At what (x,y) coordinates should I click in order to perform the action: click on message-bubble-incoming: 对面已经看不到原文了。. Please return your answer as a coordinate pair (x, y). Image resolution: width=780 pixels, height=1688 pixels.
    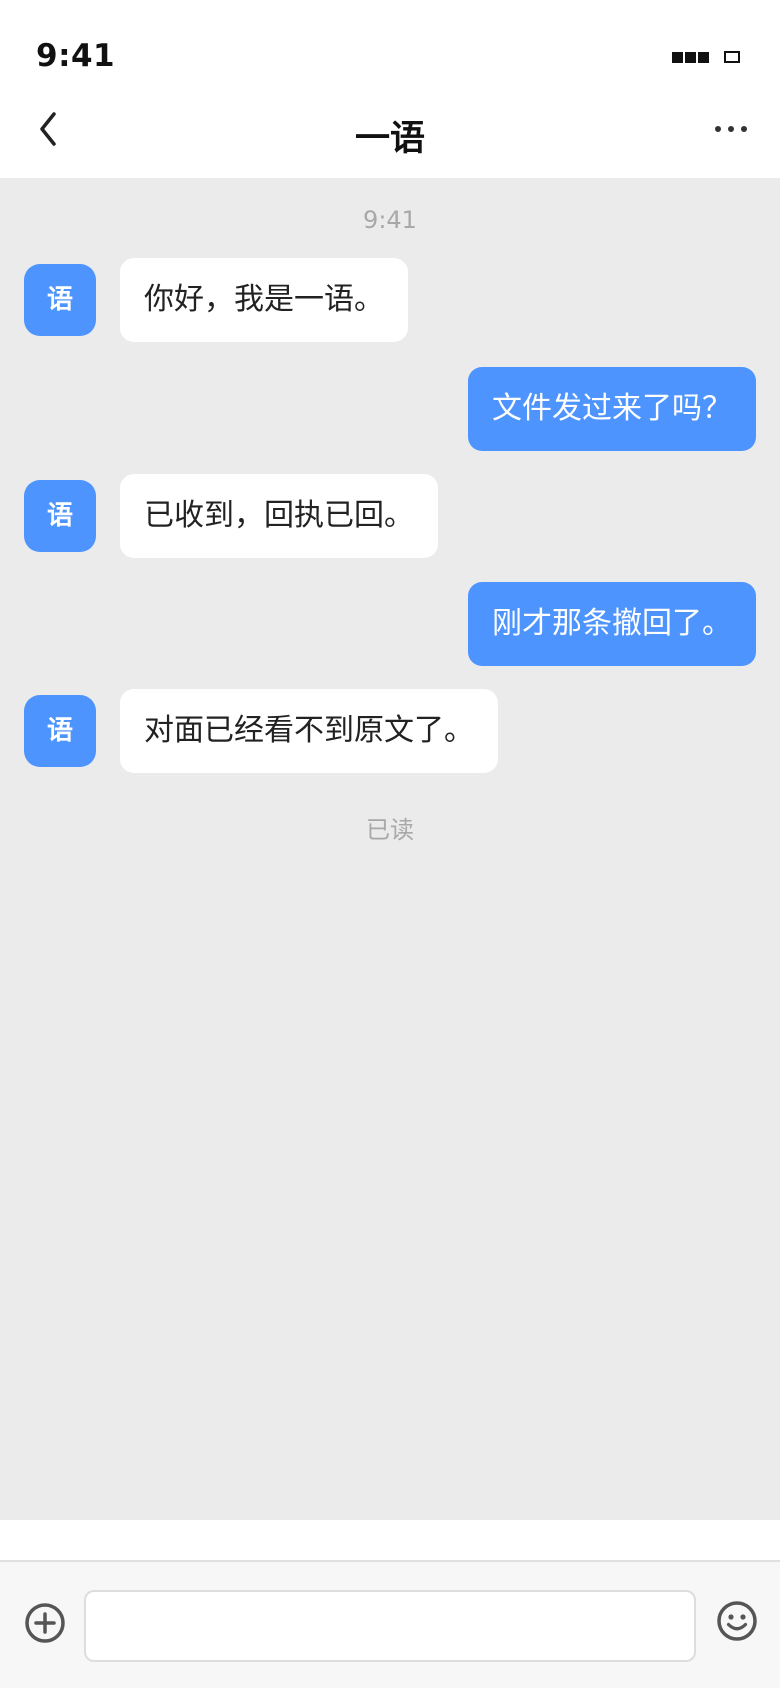
    Looking at the image, I should click on (309, 731).